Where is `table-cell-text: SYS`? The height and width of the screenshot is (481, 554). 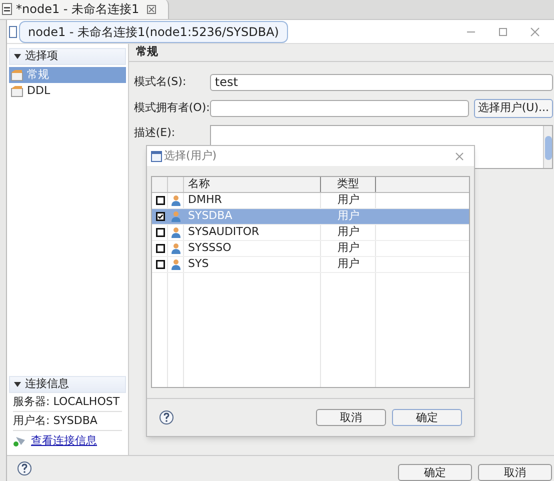 table-cell-text: SYS is located at coordinates (198, 264).